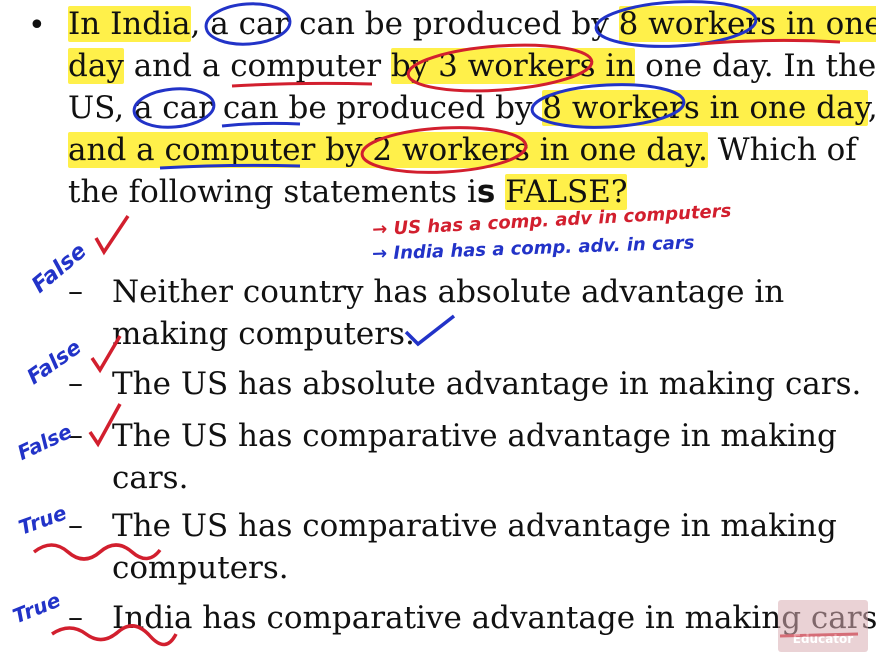 The height and width of the screenshot is (657, 876). What do you see at coordinates (386, 66) in the screenshot?
I see `q2-space` at bounding box center [386, 66].